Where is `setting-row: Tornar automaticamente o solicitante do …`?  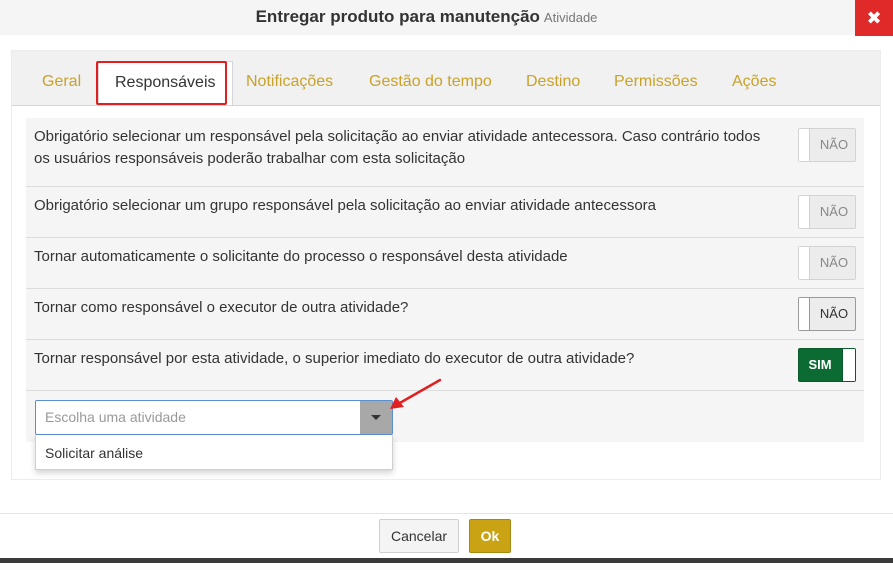
setting-row: Tornar automaticamente o solicitante do … is located at coordinates (445, 263).